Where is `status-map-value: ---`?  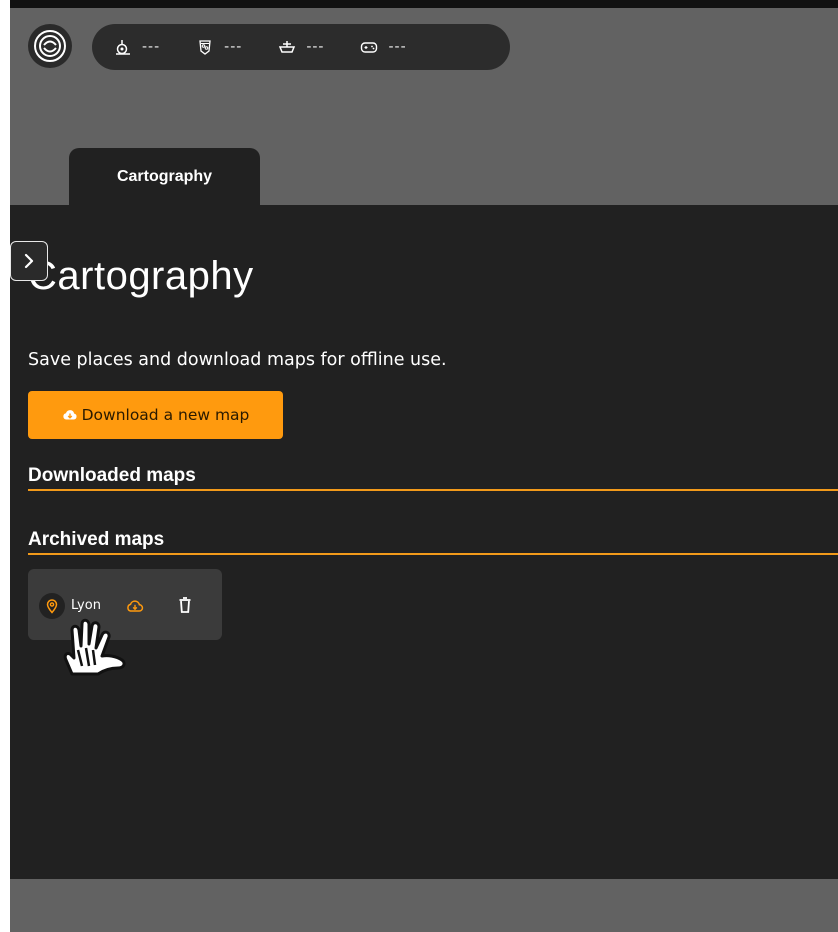 status-map-value: --- is located at coordinates (233, 47).